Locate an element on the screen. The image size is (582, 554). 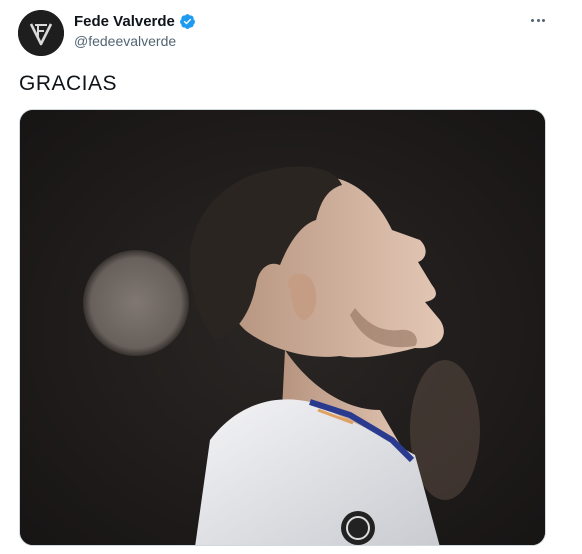
verified-badge-icon is located at coordinates (187, 21).